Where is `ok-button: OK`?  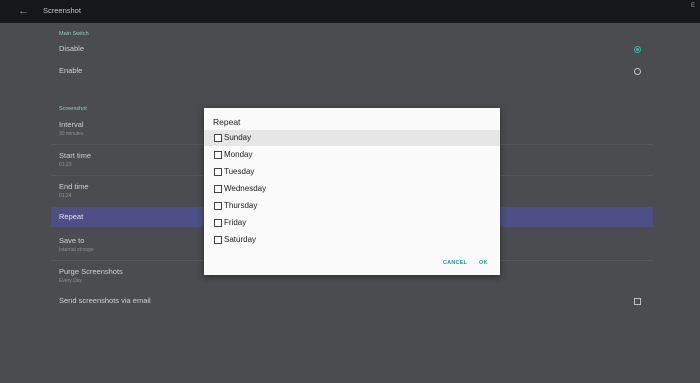 ok-button: OK is located at coordinates (483, 263).